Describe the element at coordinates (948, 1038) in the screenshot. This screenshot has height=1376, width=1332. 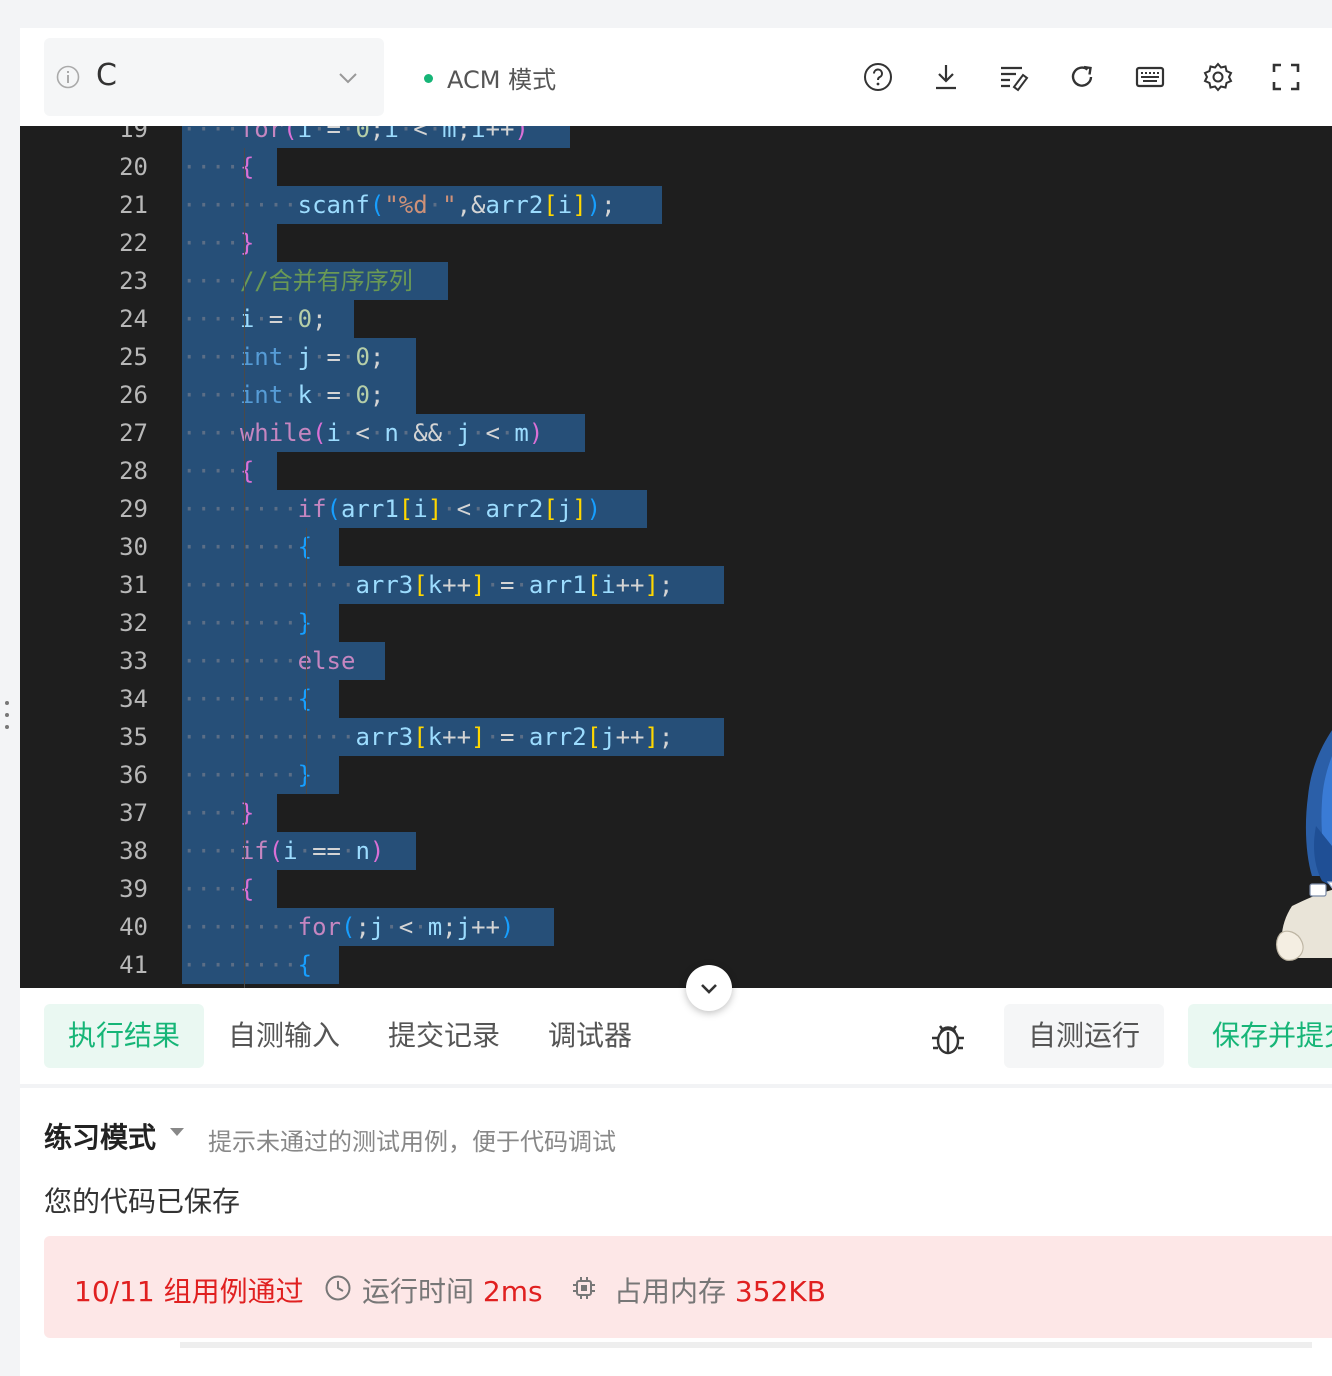
I see `bug-icon` at that location.